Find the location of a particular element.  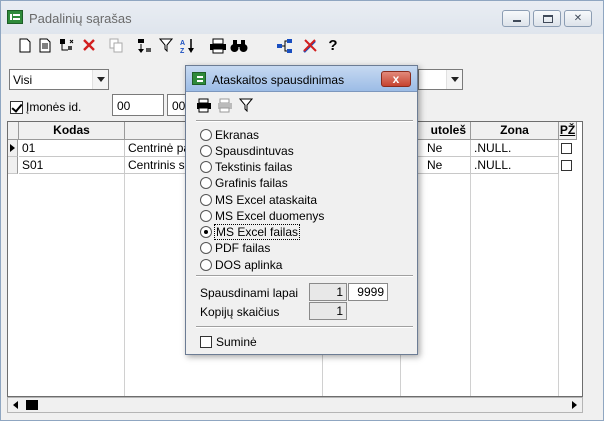

option-text-file-radio is located at coordinates (206, 167).